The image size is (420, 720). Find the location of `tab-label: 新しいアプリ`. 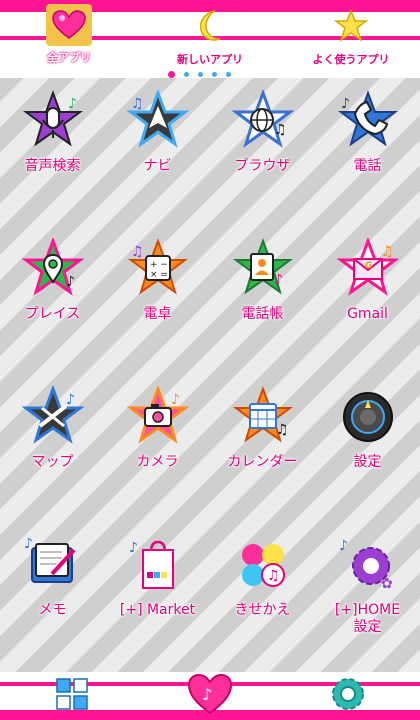

tab-label: 新しいアプリ is located at coordinates (210, 59).